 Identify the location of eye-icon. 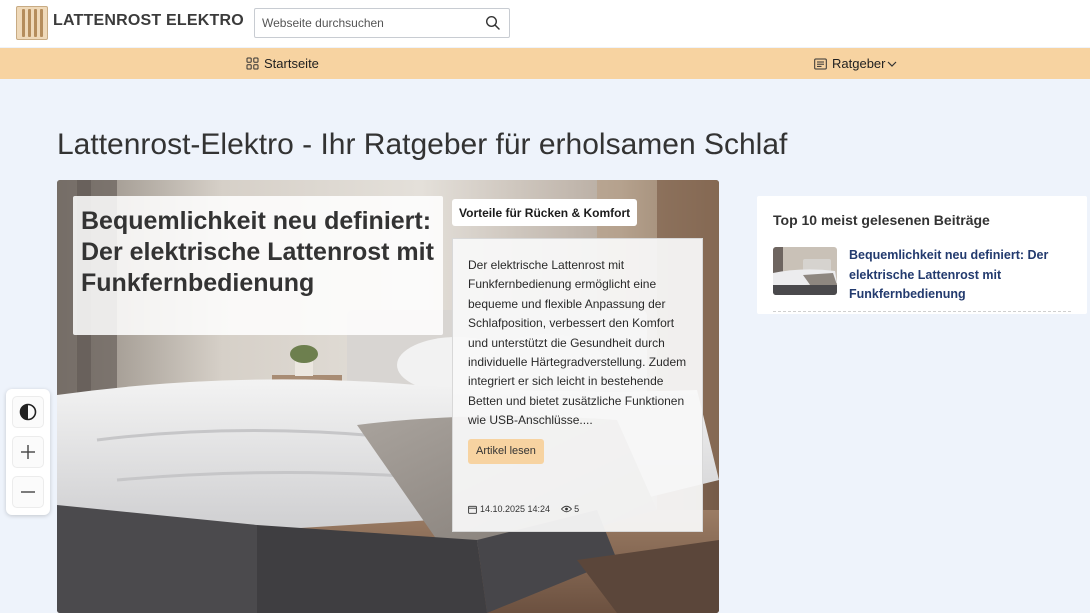
(567, 509).